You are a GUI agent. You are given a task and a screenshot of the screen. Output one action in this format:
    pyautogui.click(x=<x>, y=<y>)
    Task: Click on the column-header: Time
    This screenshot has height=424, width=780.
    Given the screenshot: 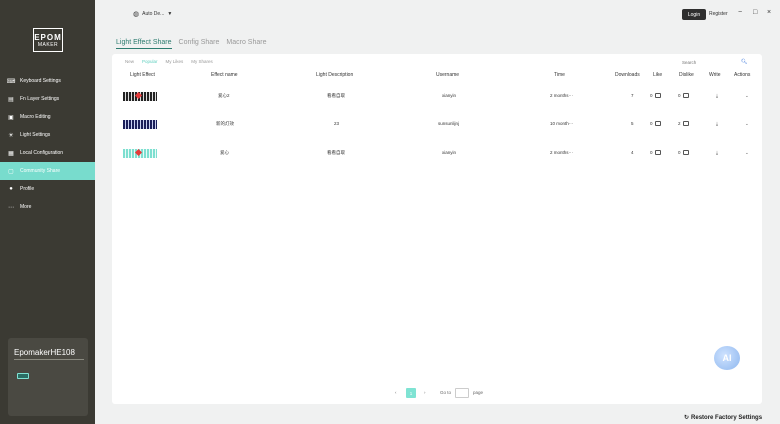 What is the action you would take?
    pyautogui.click(x=559, y=75)
    